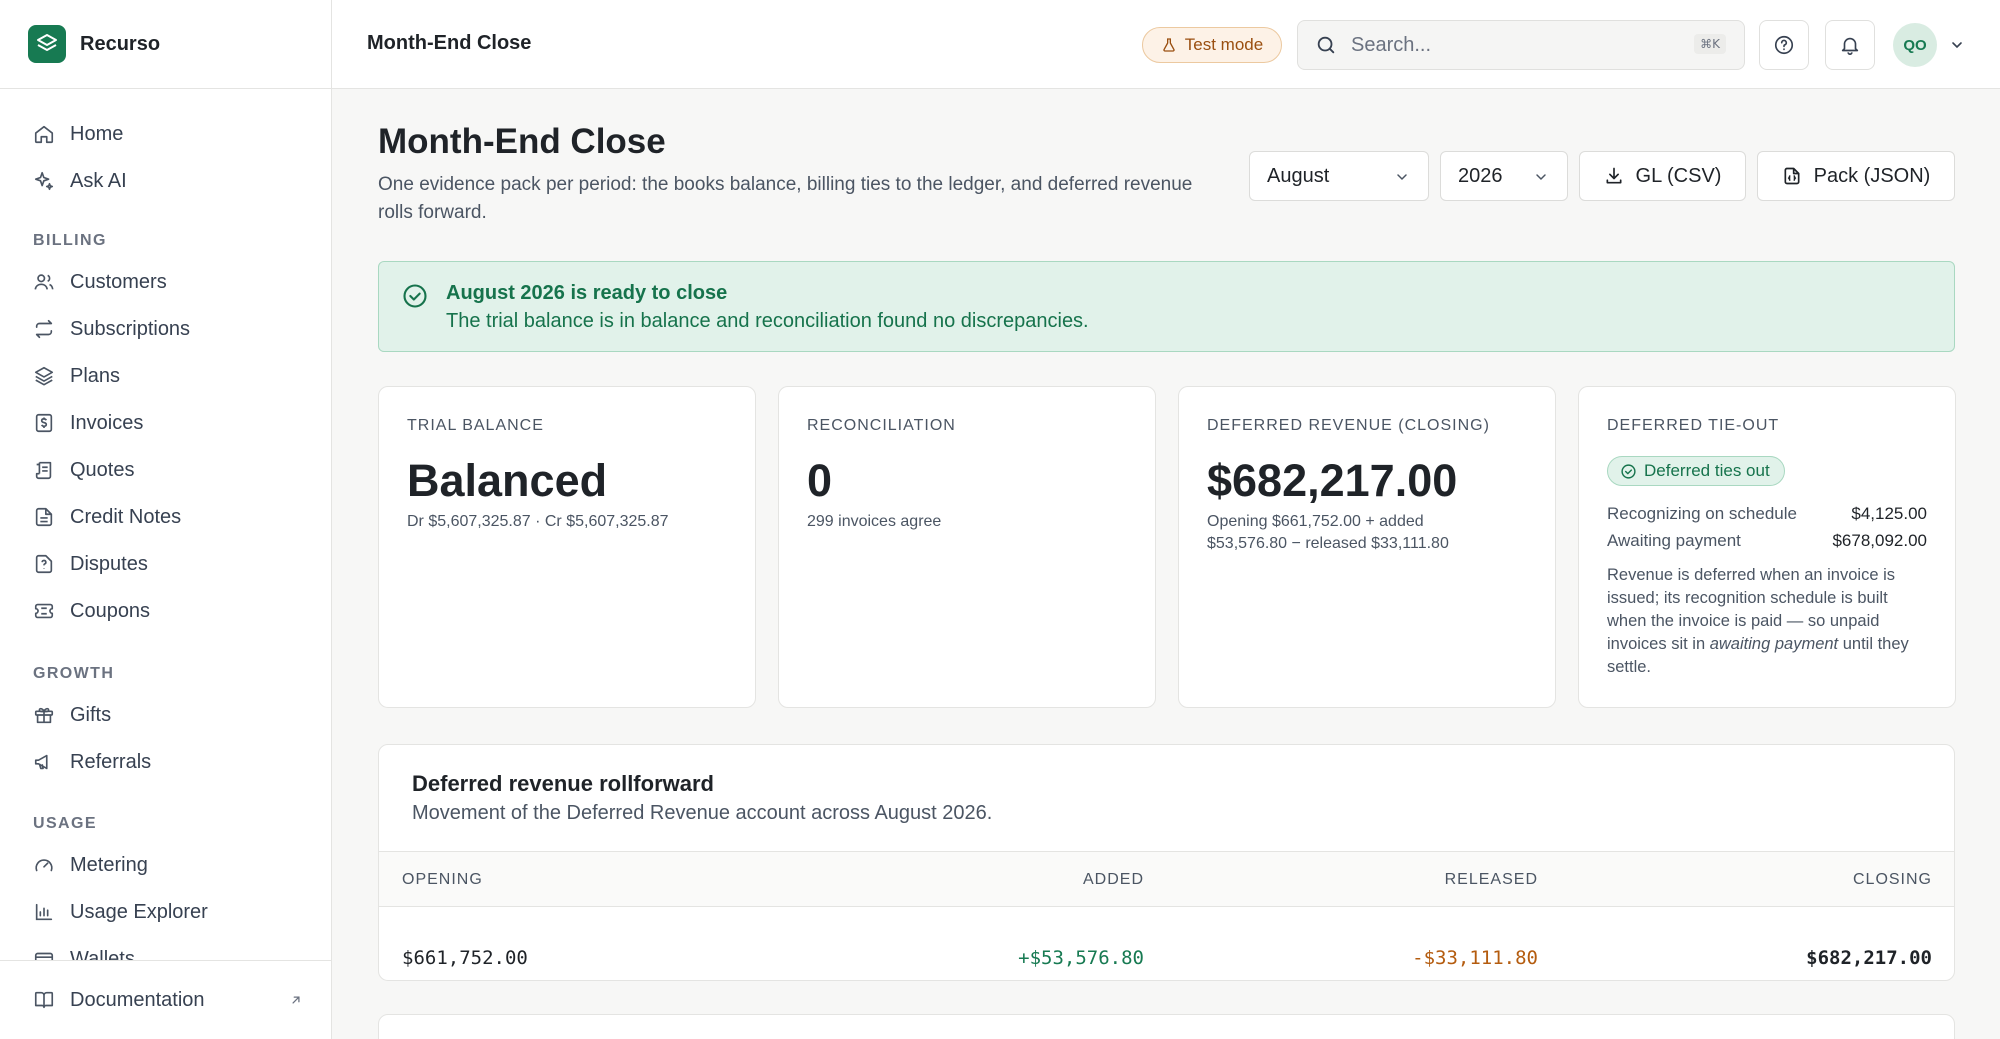  What do you see at coordinates (102, 469) in the screenshot?
I see `sidebar-item-label: Quotes` at bounding box center [102, 469].